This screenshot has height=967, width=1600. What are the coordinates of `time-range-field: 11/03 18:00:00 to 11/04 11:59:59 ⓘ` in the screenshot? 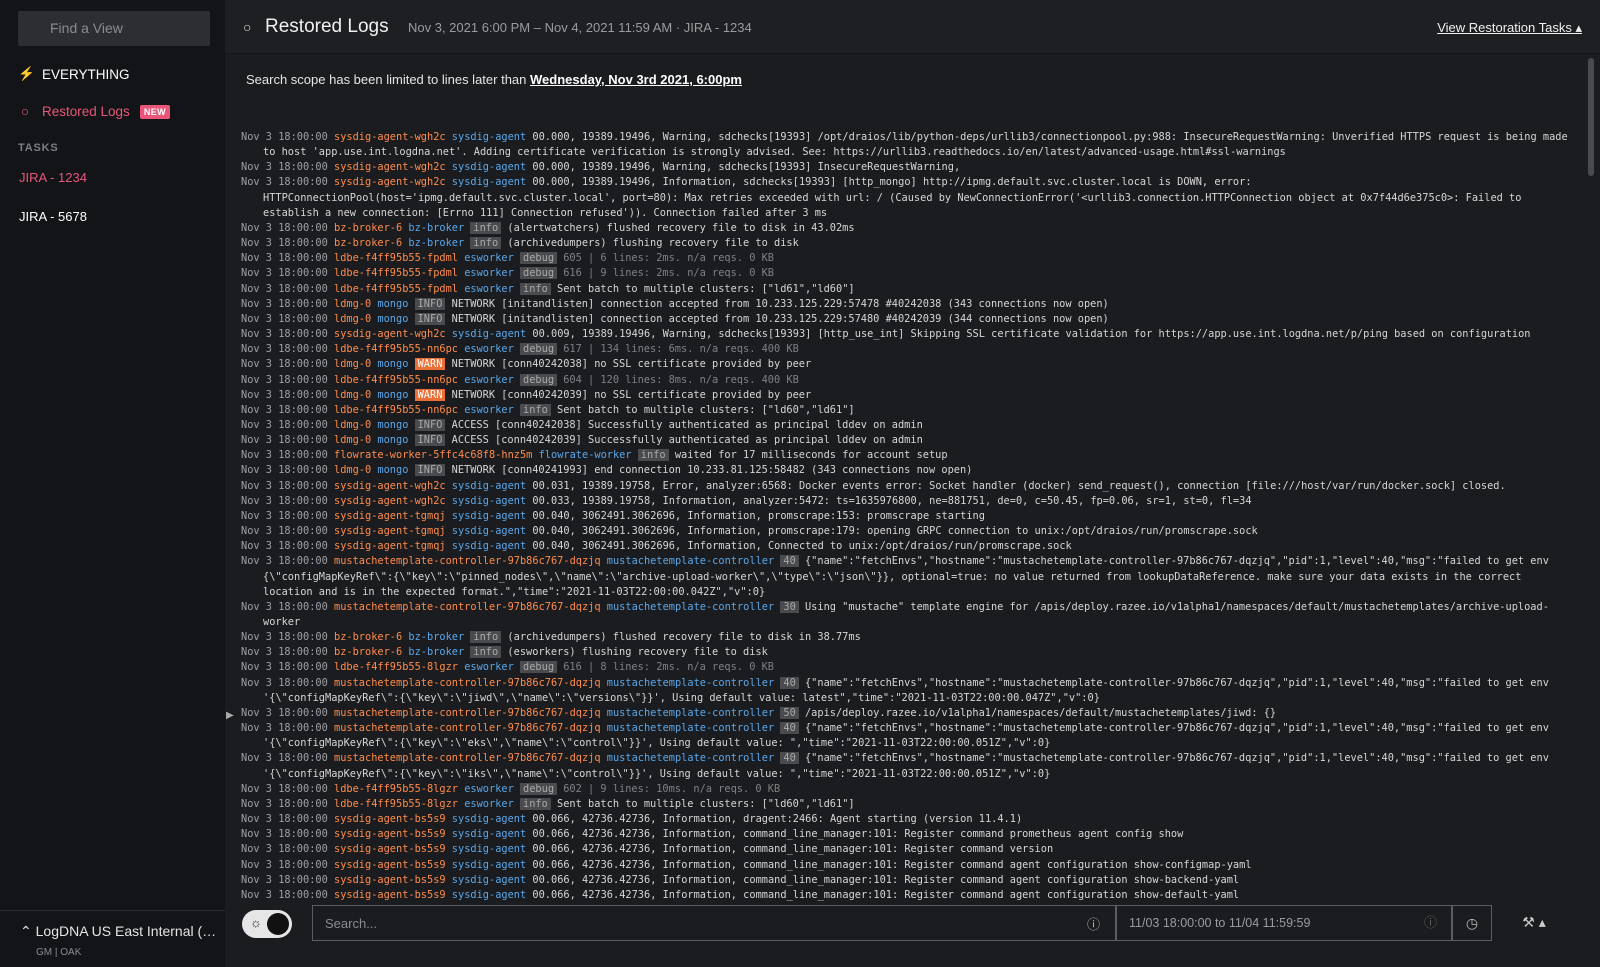 It's located at (1284, 923).